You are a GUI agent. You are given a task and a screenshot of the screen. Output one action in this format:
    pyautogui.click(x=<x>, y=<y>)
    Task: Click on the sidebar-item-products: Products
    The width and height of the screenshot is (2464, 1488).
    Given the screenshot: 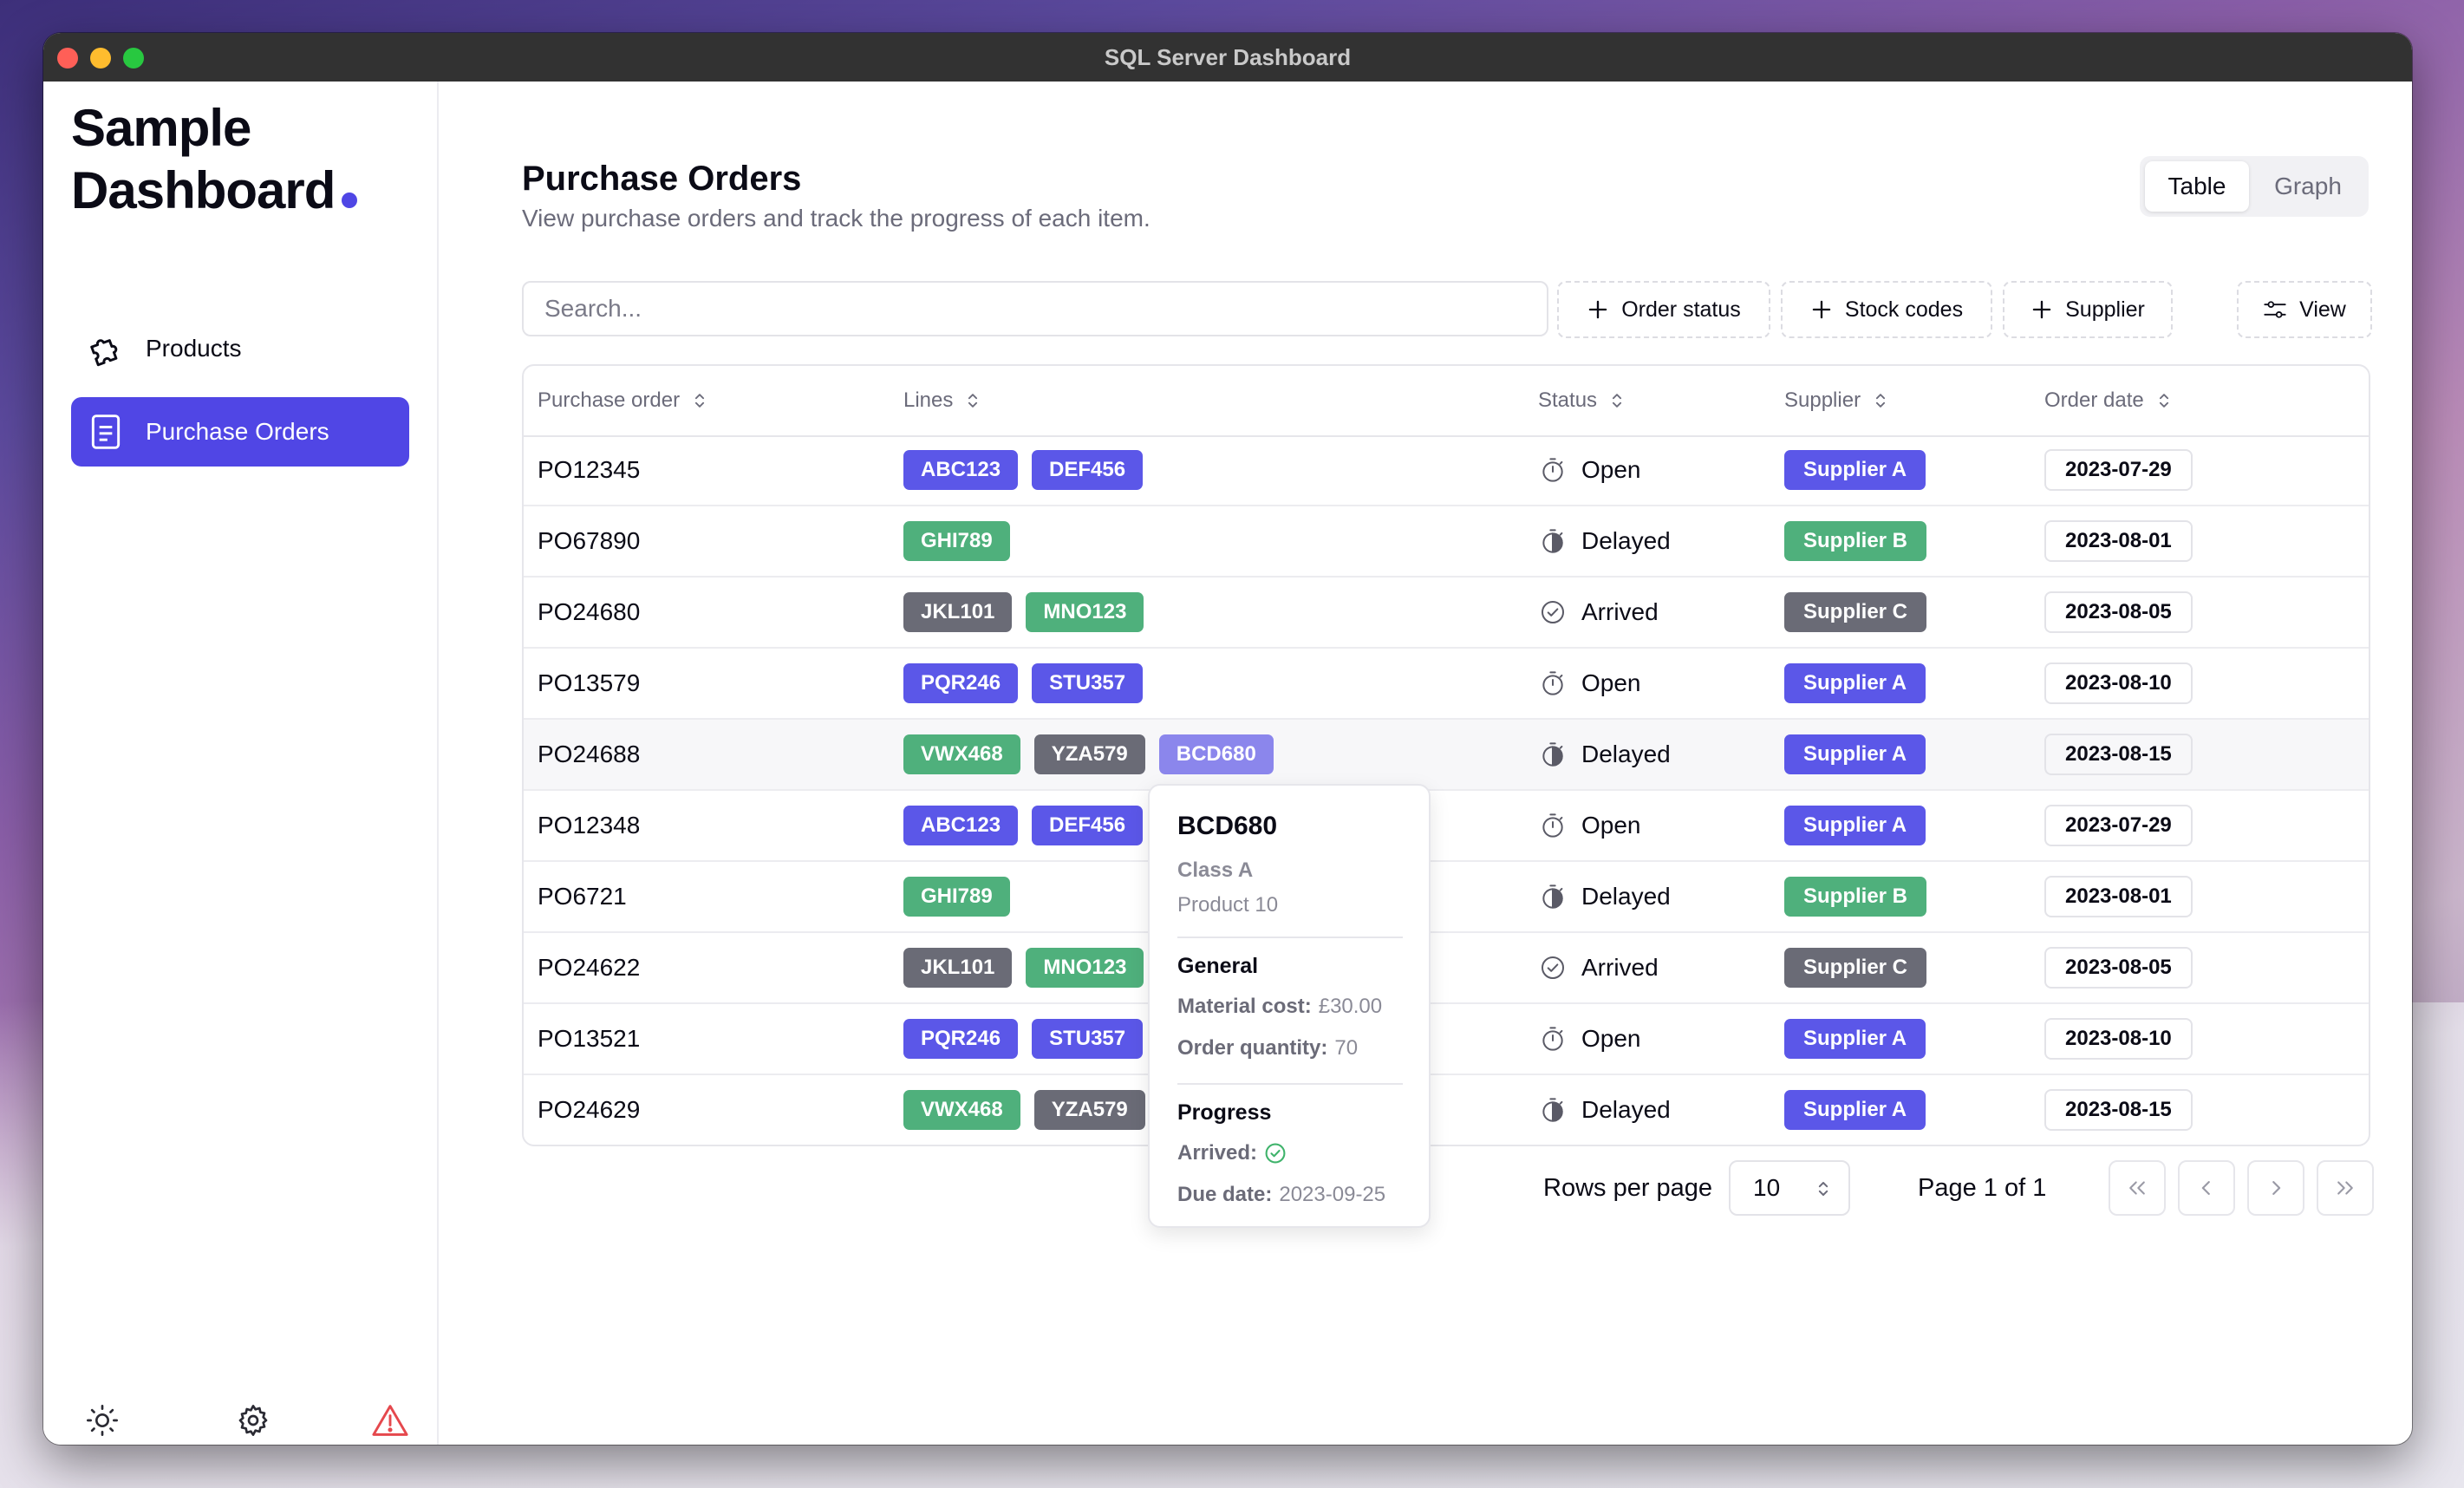 What is the action you would take?
    pyautogui.click(x=240, y=348)
    